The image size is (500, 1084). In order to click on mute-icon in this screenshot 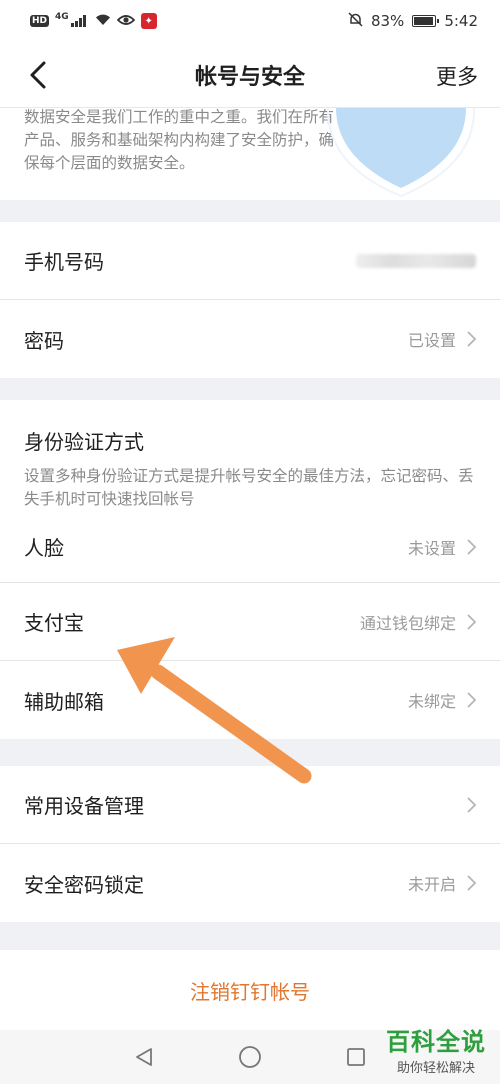, I will do `click(355, 21)`.